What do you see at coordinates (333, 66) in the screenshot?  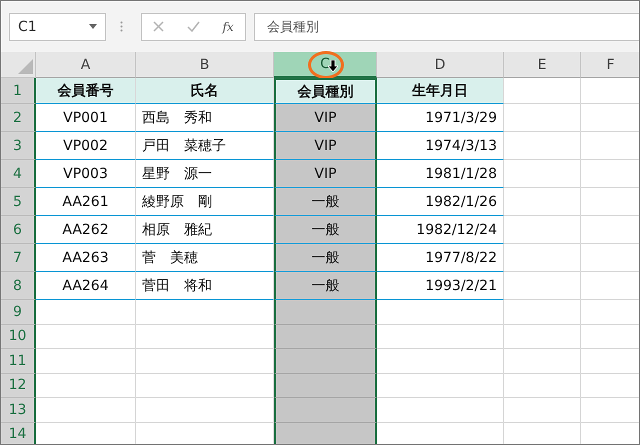 I see `cursor-icon` at bounding box center [333, 66].